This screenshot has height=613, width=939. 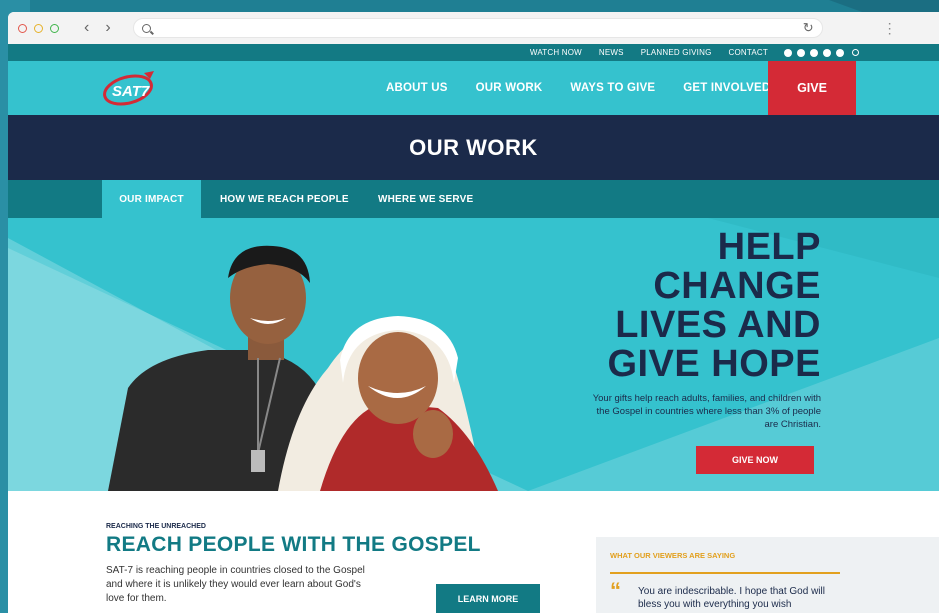 I want to click on testimonial-heading: WHAT OUR VIEWERS ARE SAYING, so click(x=673, y=555).